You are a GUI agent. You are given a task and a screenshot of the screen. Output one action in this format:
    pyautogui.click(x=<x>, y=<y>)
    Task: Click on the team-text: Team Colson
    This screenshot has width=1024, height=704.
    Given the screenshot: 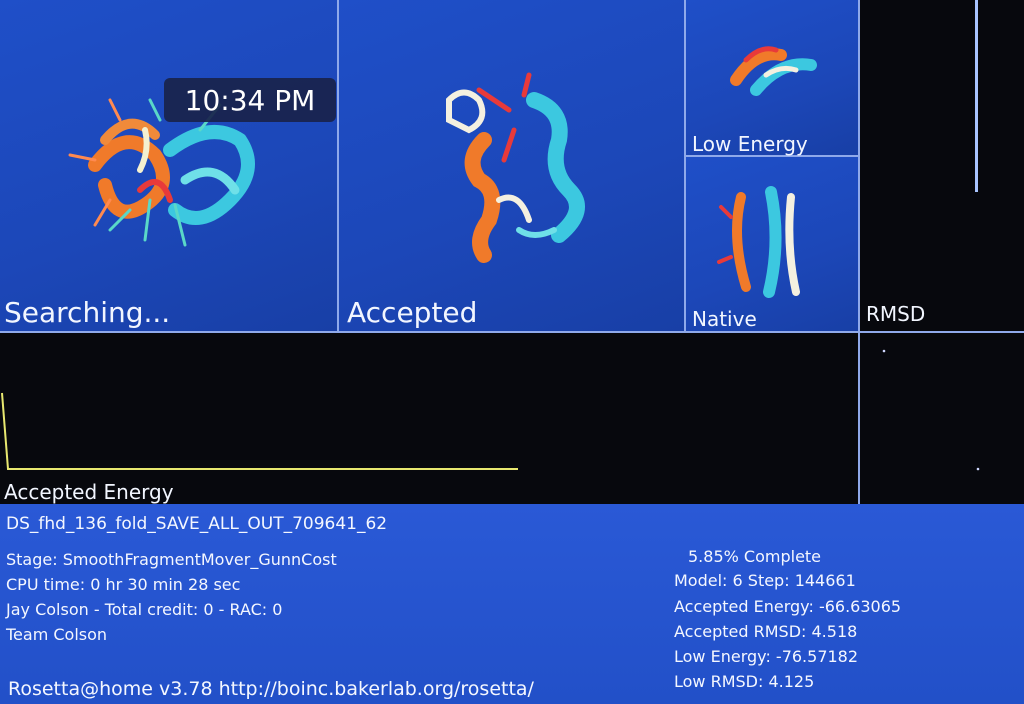 What is the action you would take?
    pyautogui.click(x=57, y=634)
    